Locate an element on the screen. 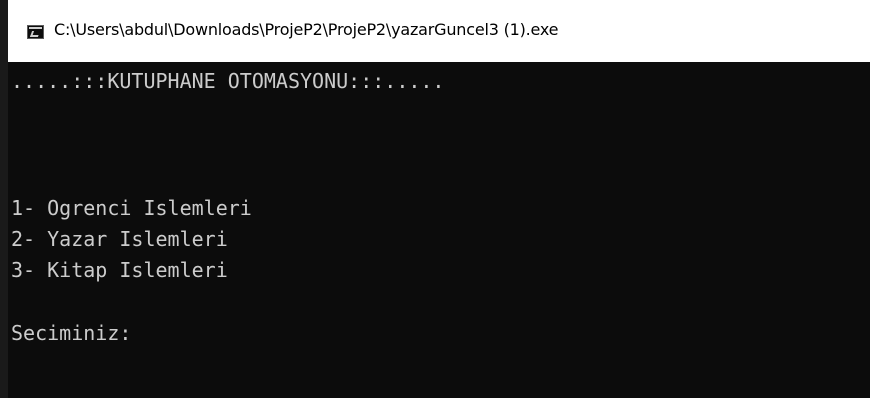 The height and width of the screenshot is (398, 870). menu-item-yazar: 2- Yazar Islemleri is located at coordinates (119, 239).